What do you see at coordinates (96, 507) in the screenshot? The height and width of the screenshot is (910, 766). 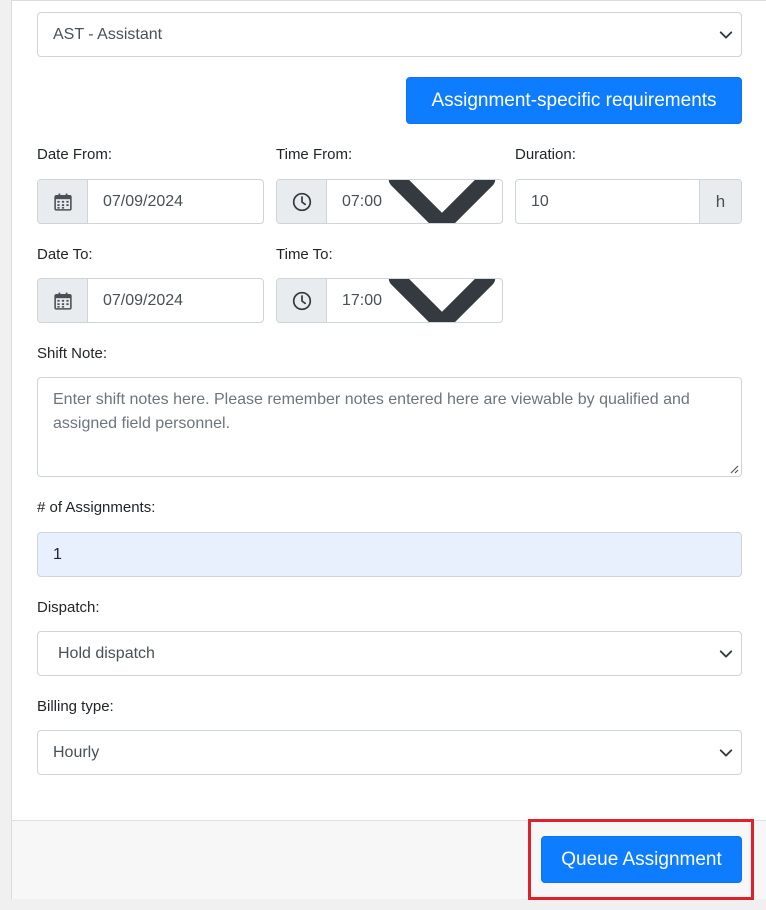 I see `assignments-label: # of Assignments:` at bounding box center [96, 507].